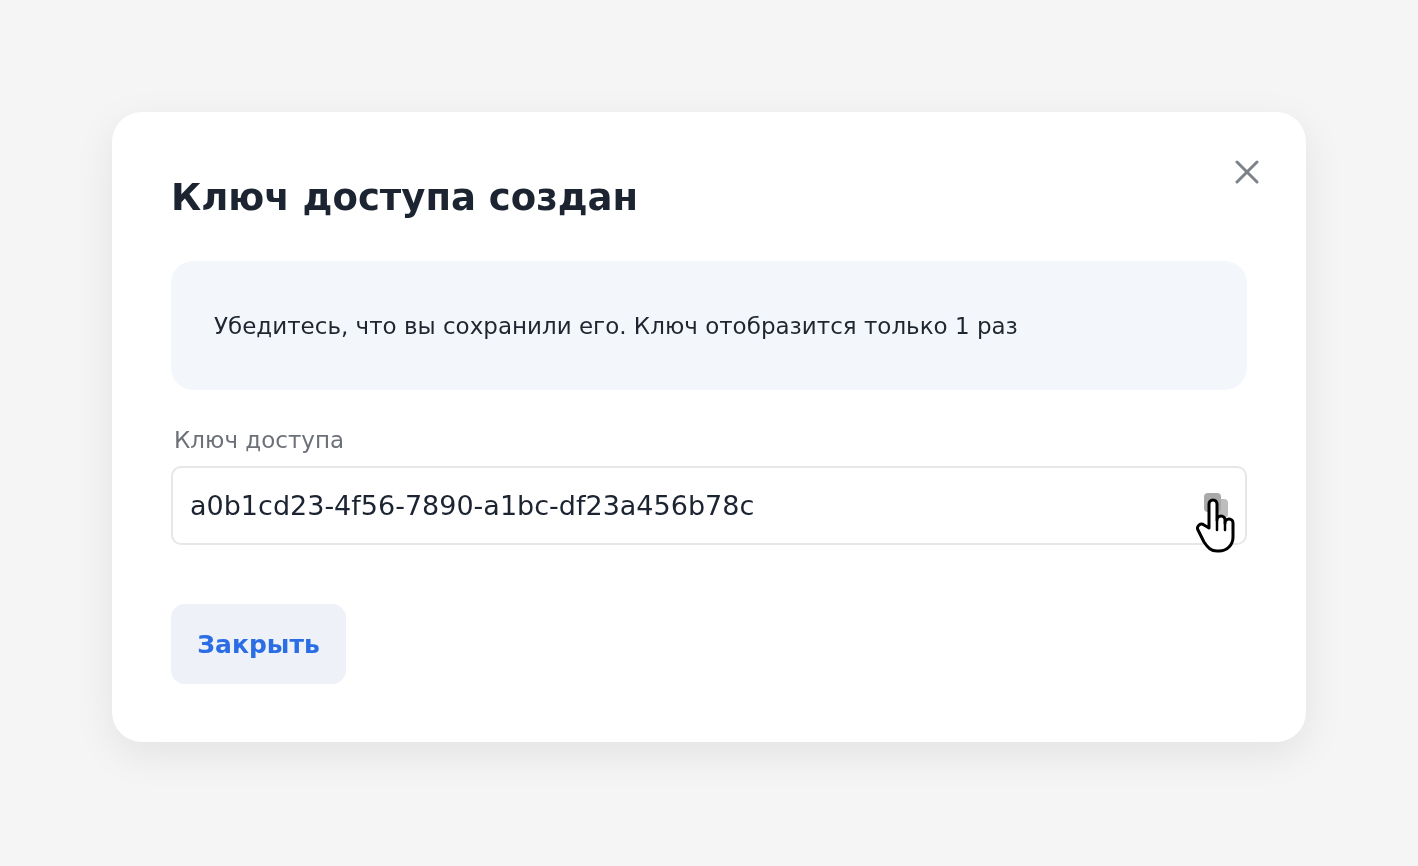 This screenshot has width=1418, height=866. What do you see at coordinates (405, 198) in the screenshot?
I see `dialog-title: Ключ доступа создан` at bounding box center [405, 198].